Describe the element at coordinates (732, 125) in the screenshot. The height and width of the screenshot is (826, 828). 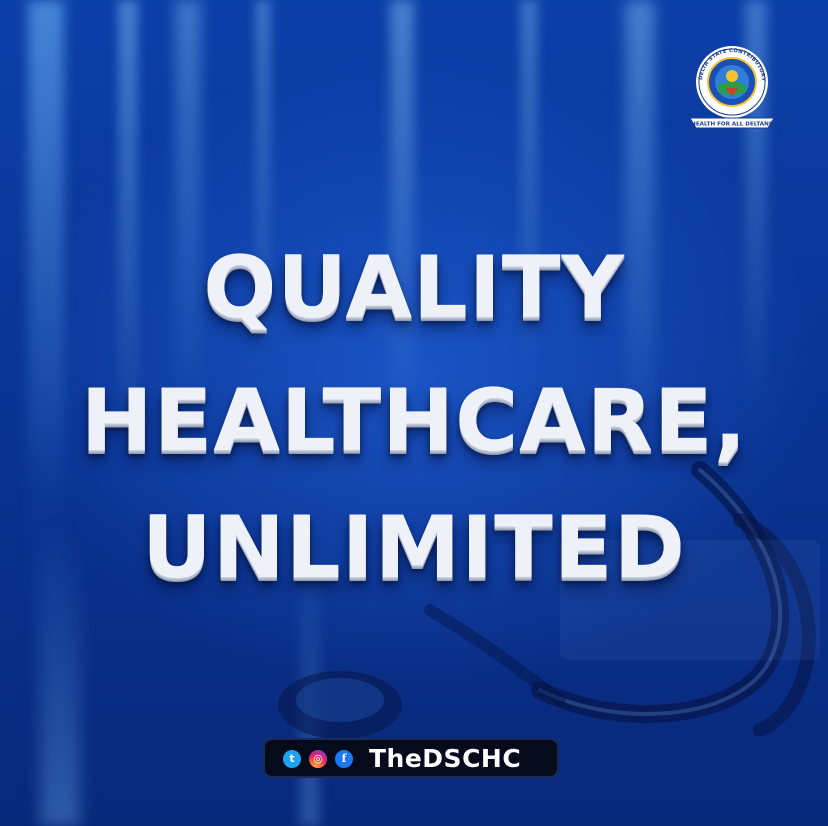
I see `seal-motto: HEALTH FOR ALL DELTANS` at that location.